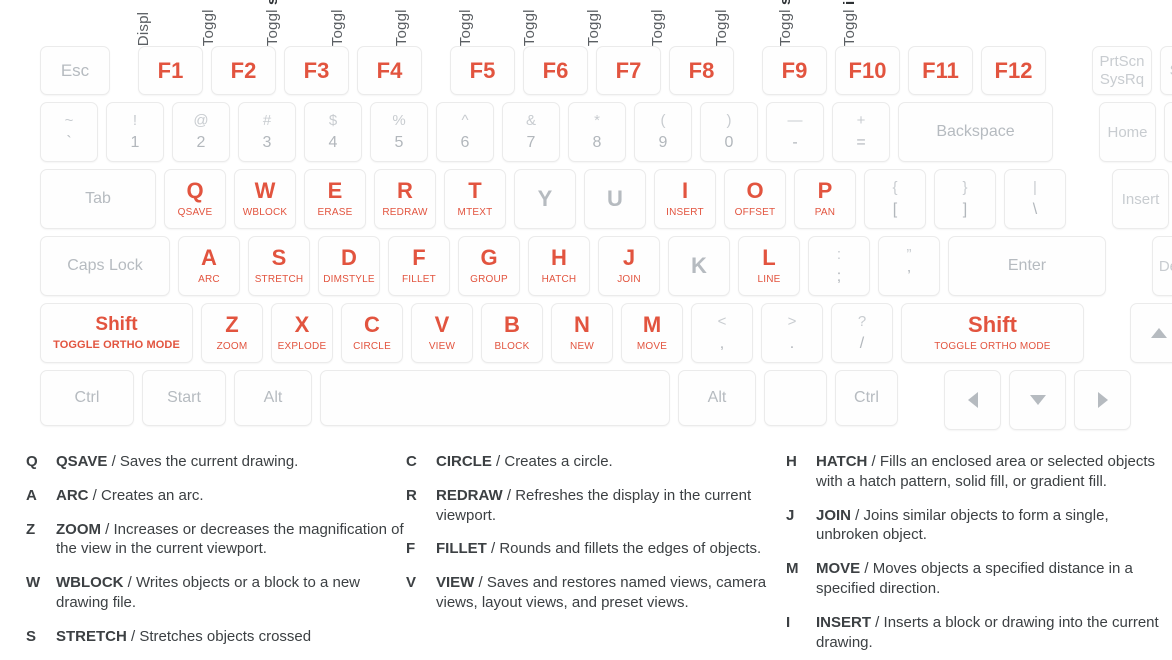  Describe the element at coordinates (442, 333) in the screenshot. I see `key-v: V VIEW` at that location.